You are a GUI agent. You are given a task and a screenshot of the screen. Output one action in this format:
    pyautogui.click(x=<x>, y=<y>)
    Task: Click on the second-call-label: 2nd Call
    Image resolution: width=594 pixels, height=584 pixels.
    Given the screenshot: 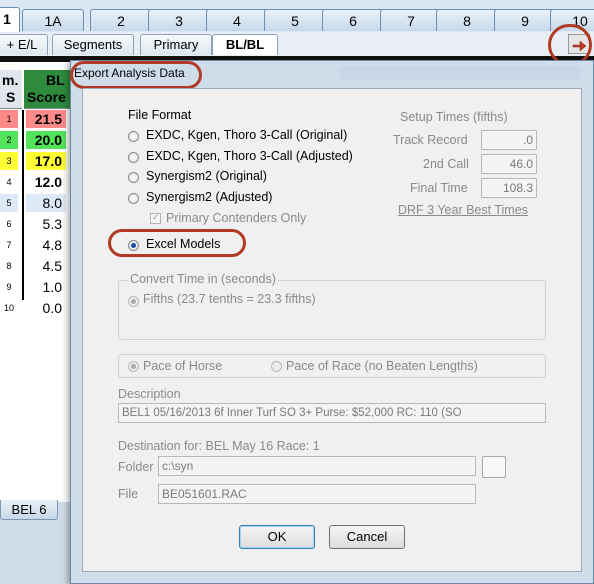 What is the action you would take?
    pyautogui.click(x=446, y=164)
    